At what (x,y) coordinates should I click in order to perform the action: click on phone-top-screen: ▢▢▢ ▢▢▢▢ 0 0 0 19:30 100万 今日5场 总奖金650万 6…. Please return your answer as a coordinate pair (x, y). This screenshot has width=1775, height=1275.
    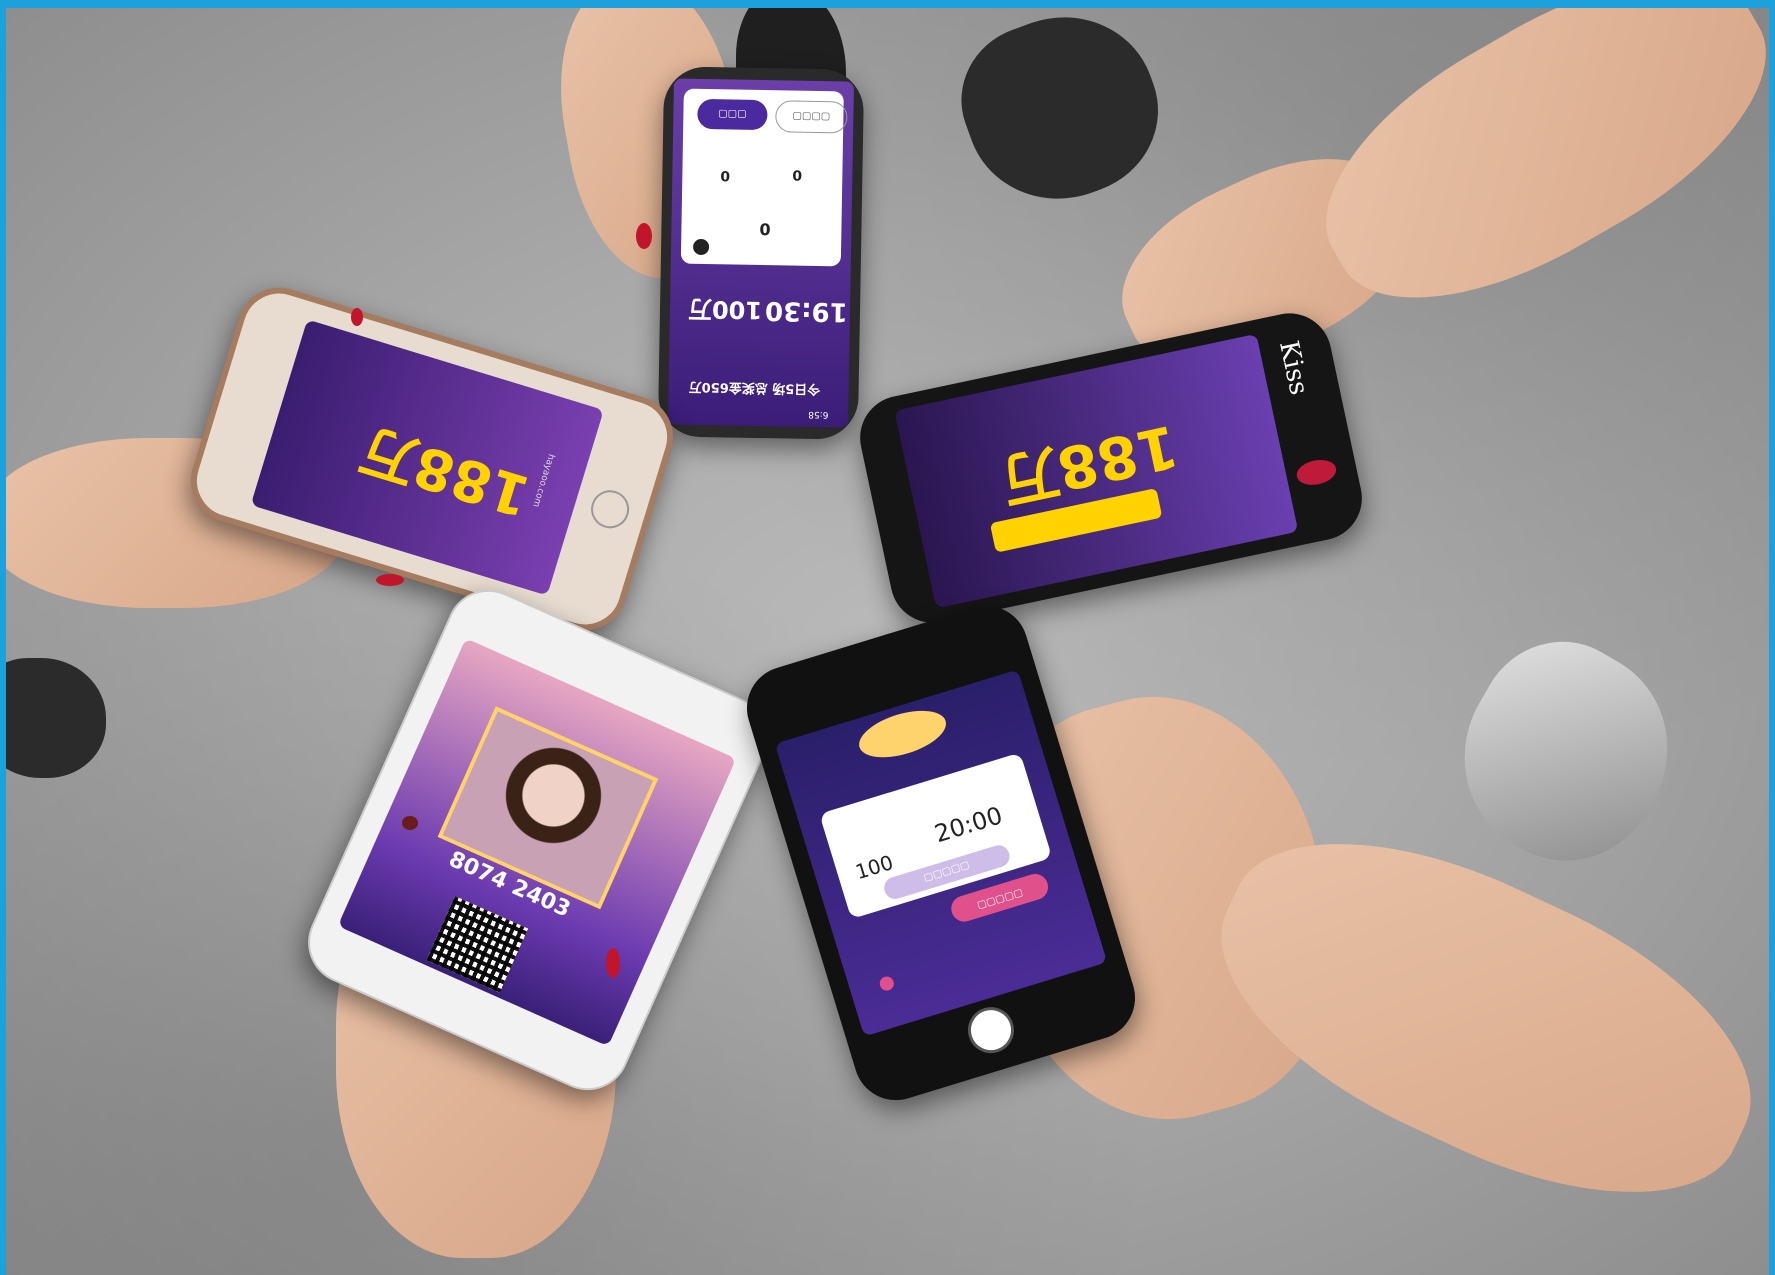
    Looking at the image, I should click on (761, 253).